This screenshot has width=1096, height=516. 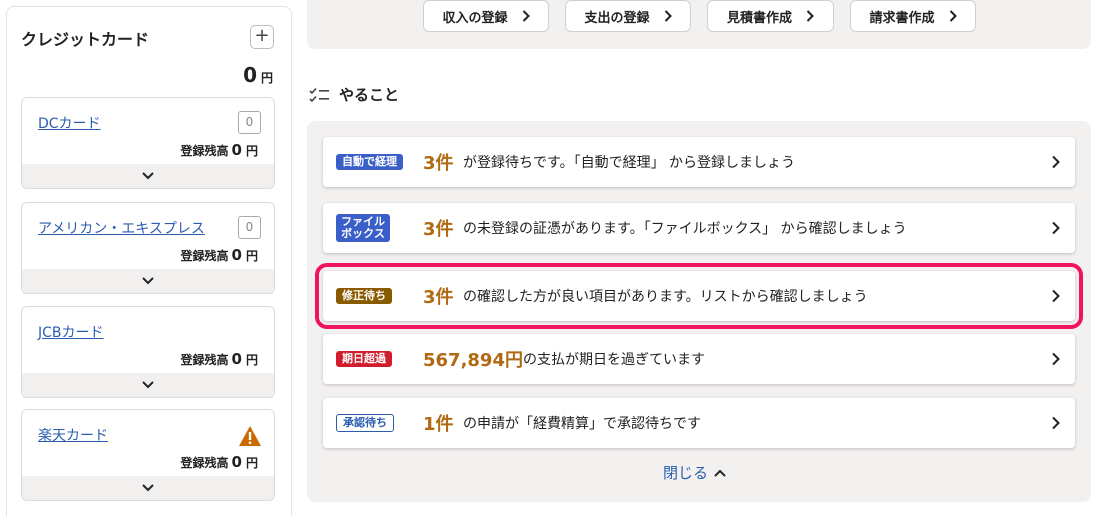 I want to click on task-text: の支払が期日を過ぎています, so click(x=614, y=360).